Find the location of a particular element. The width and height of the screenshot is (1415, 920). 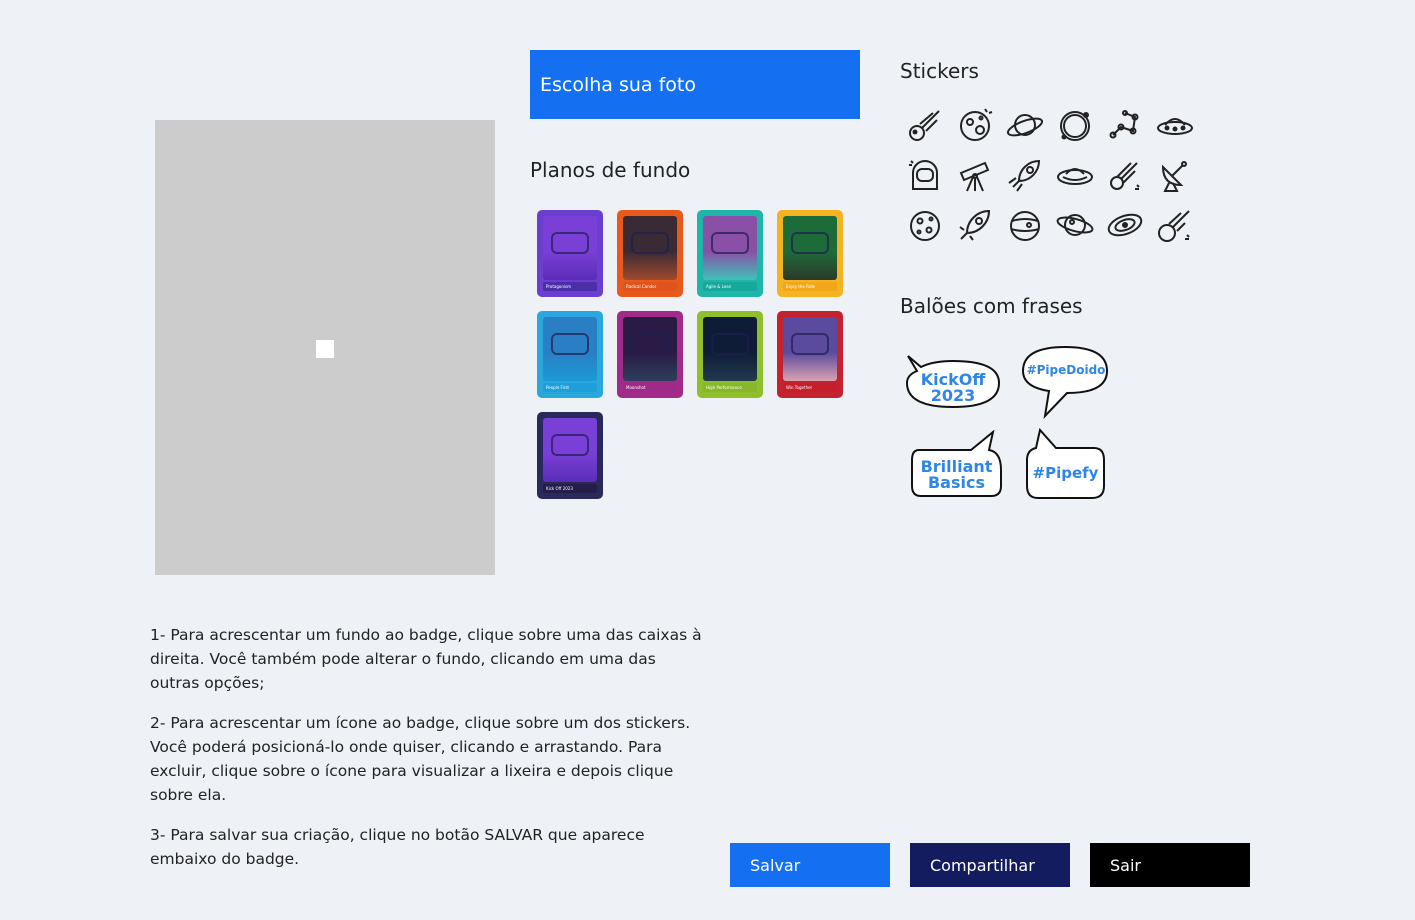

choose-photo-button: Escolha sua foto is located at coordinates (695, 84).